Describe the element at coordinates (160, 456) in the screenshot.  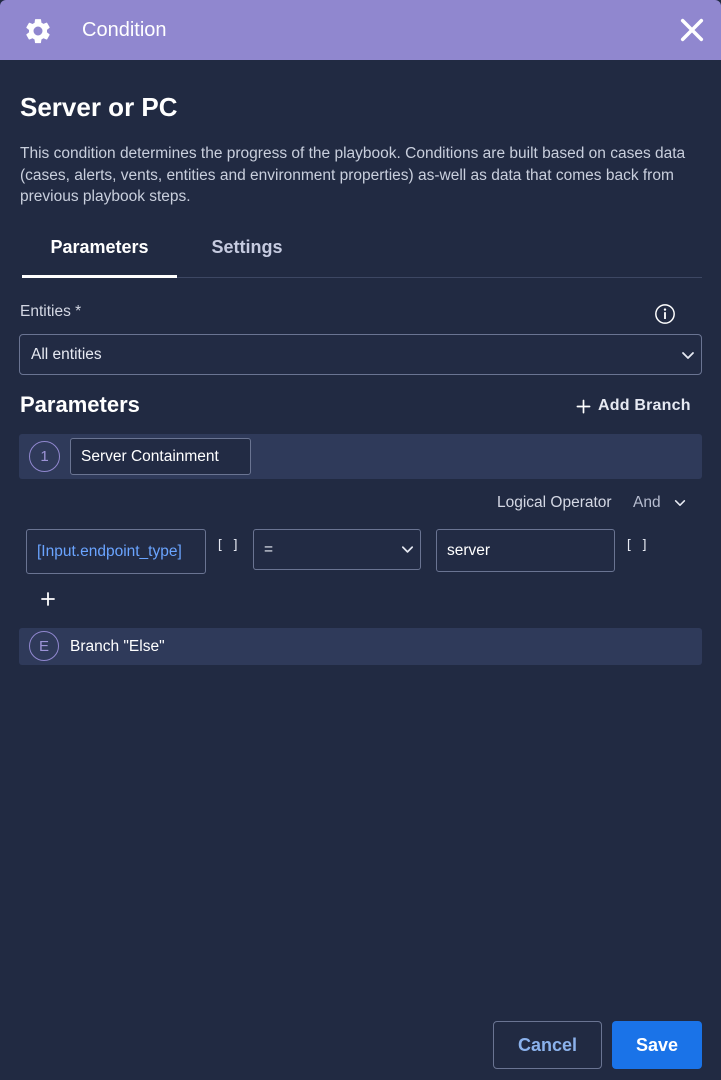
I see `branch-name-input: Server Containment` at that location.